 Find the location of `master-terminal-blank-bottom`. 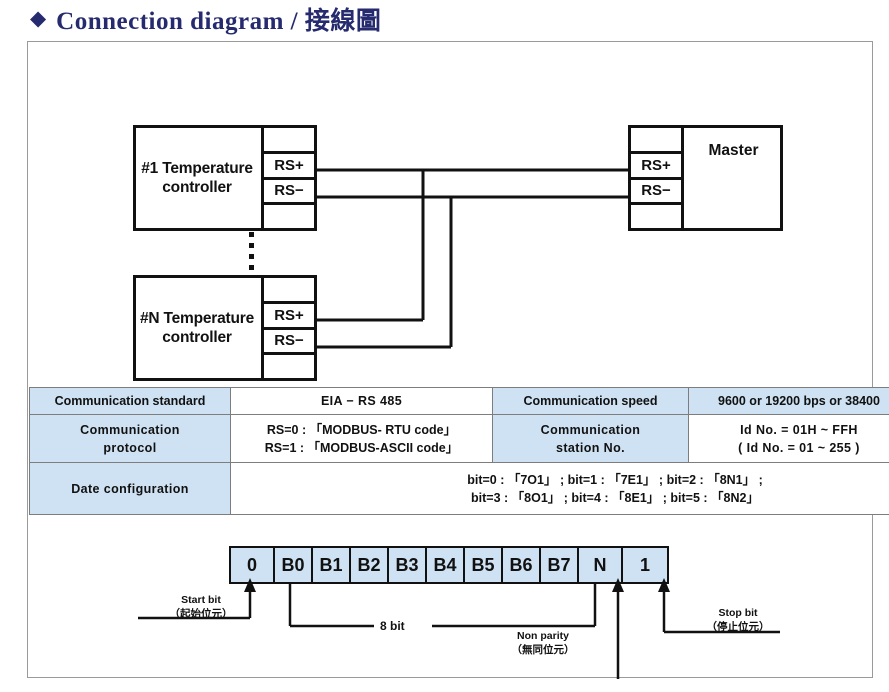

master-terminal-blank-bottom is located at coordinates (656, 216).